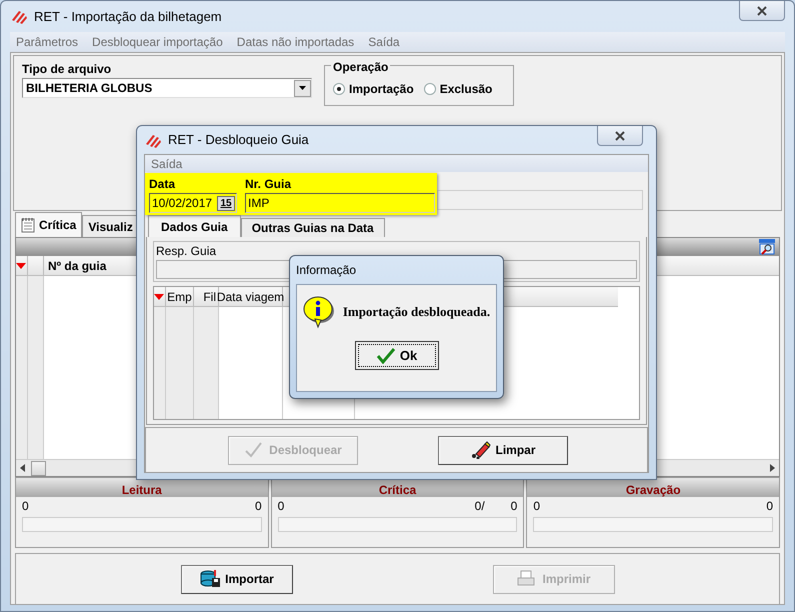  What do you see at coordinates (226, 203) in the screenshot?
I see `calendar-button: 15` at bounding box center [226, 203].